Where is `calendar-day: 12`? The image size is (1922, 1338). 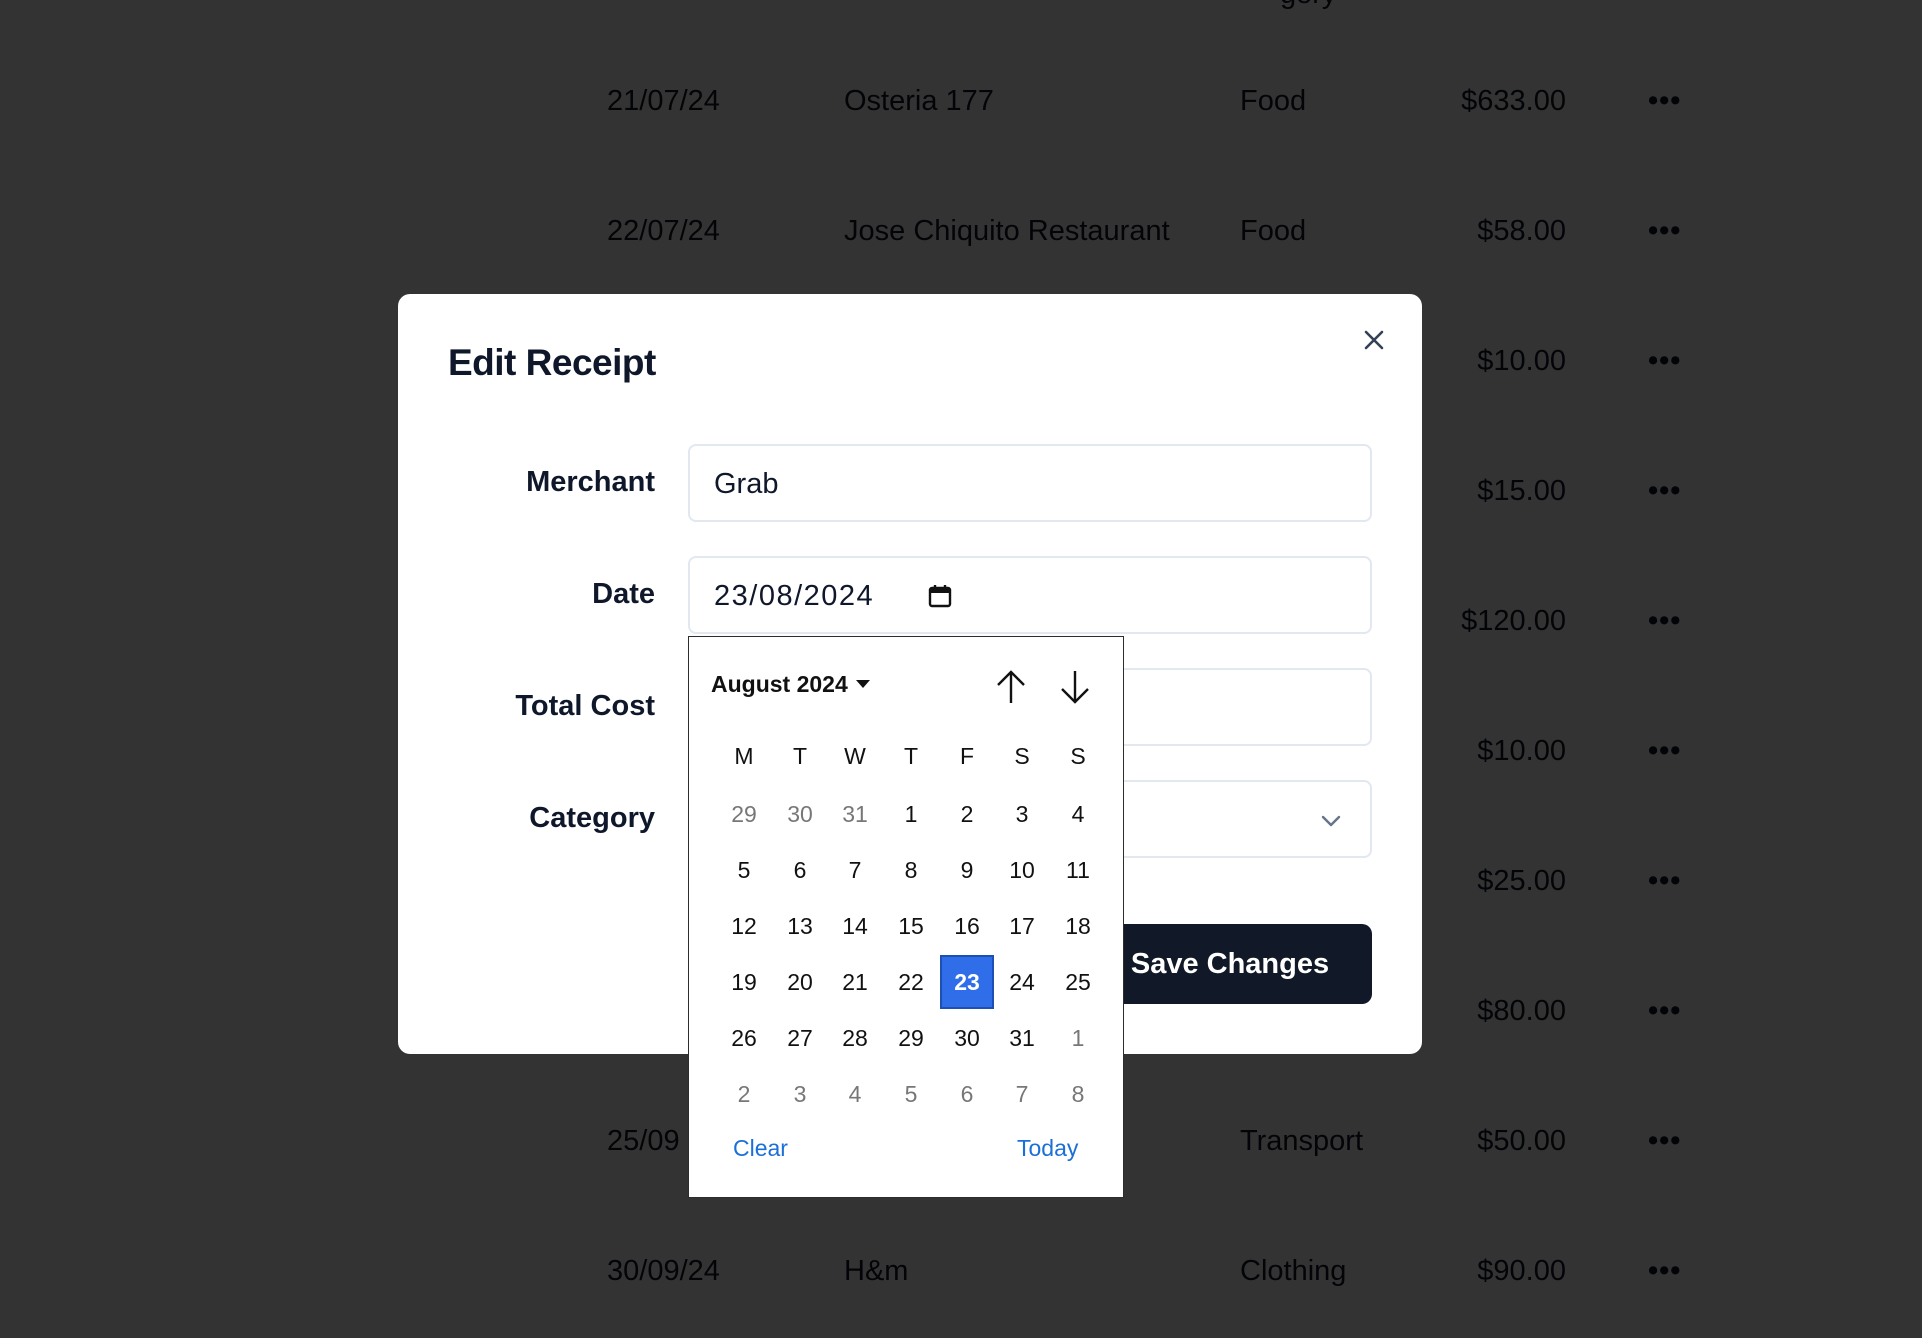
calendar-day: 12 is located at coordinates (744, 926).